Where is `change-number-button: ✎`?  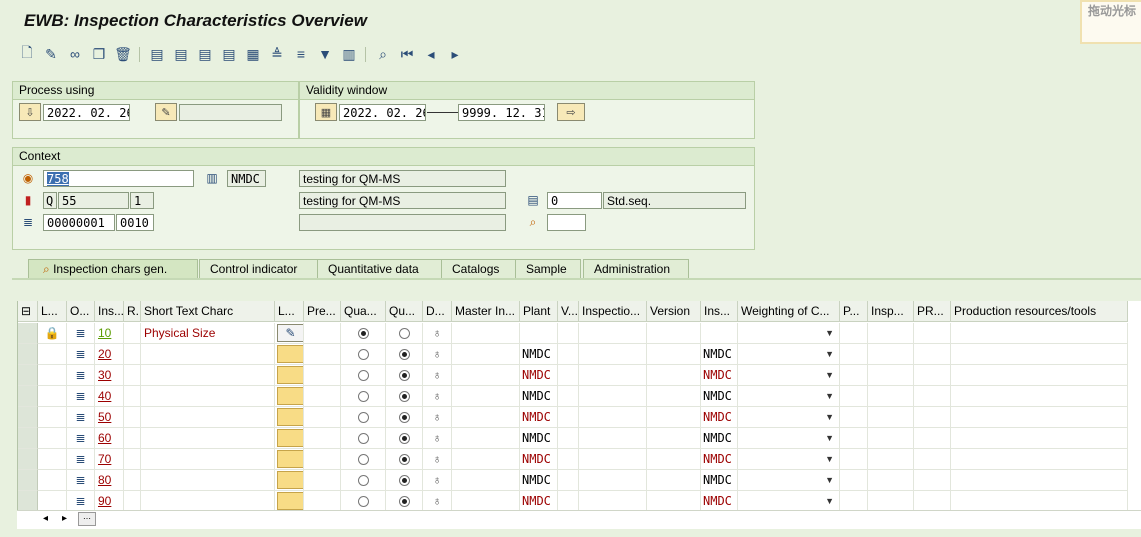 change-number-button: ✎ is located at coordinates (166, 112).